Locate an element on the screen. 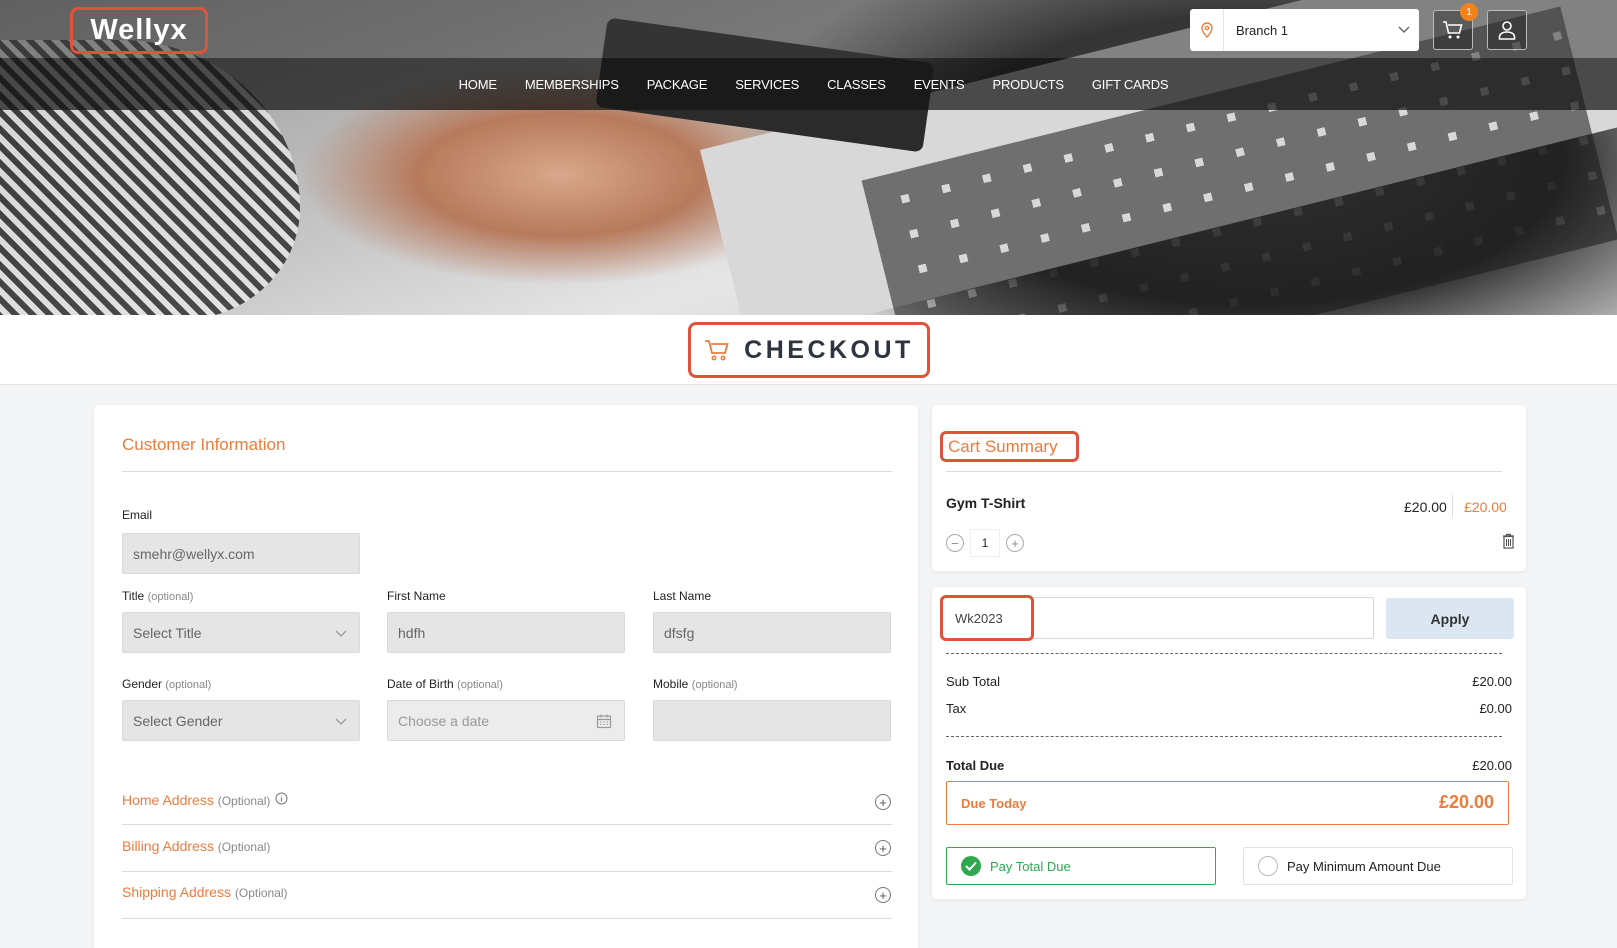 Image resolution: width=1617 pixels, height=948 pixels. account-button is located at coordinates (1507, 30).